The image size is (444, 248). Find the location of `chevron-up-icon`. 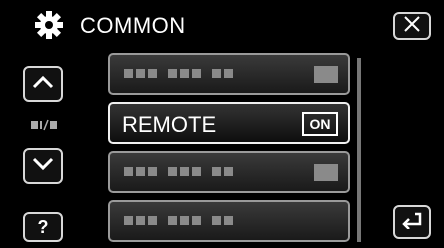

chevron-up-icon is located at coordinates (43, 84).